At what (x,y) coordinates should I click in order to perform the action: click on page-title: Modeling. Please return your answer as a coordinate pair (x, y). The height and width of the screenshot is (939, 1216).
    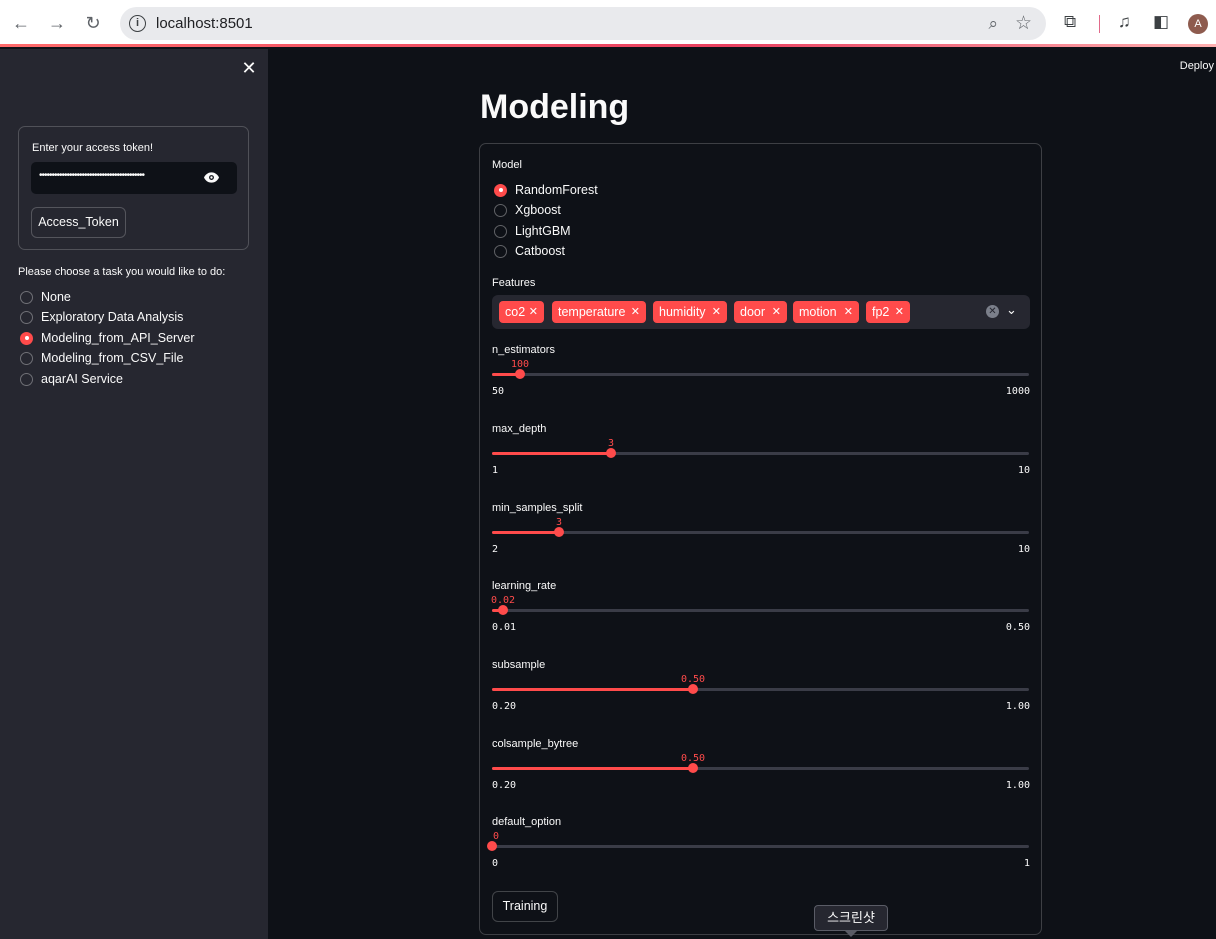
    Looking at the image, I should click on (555, 107).